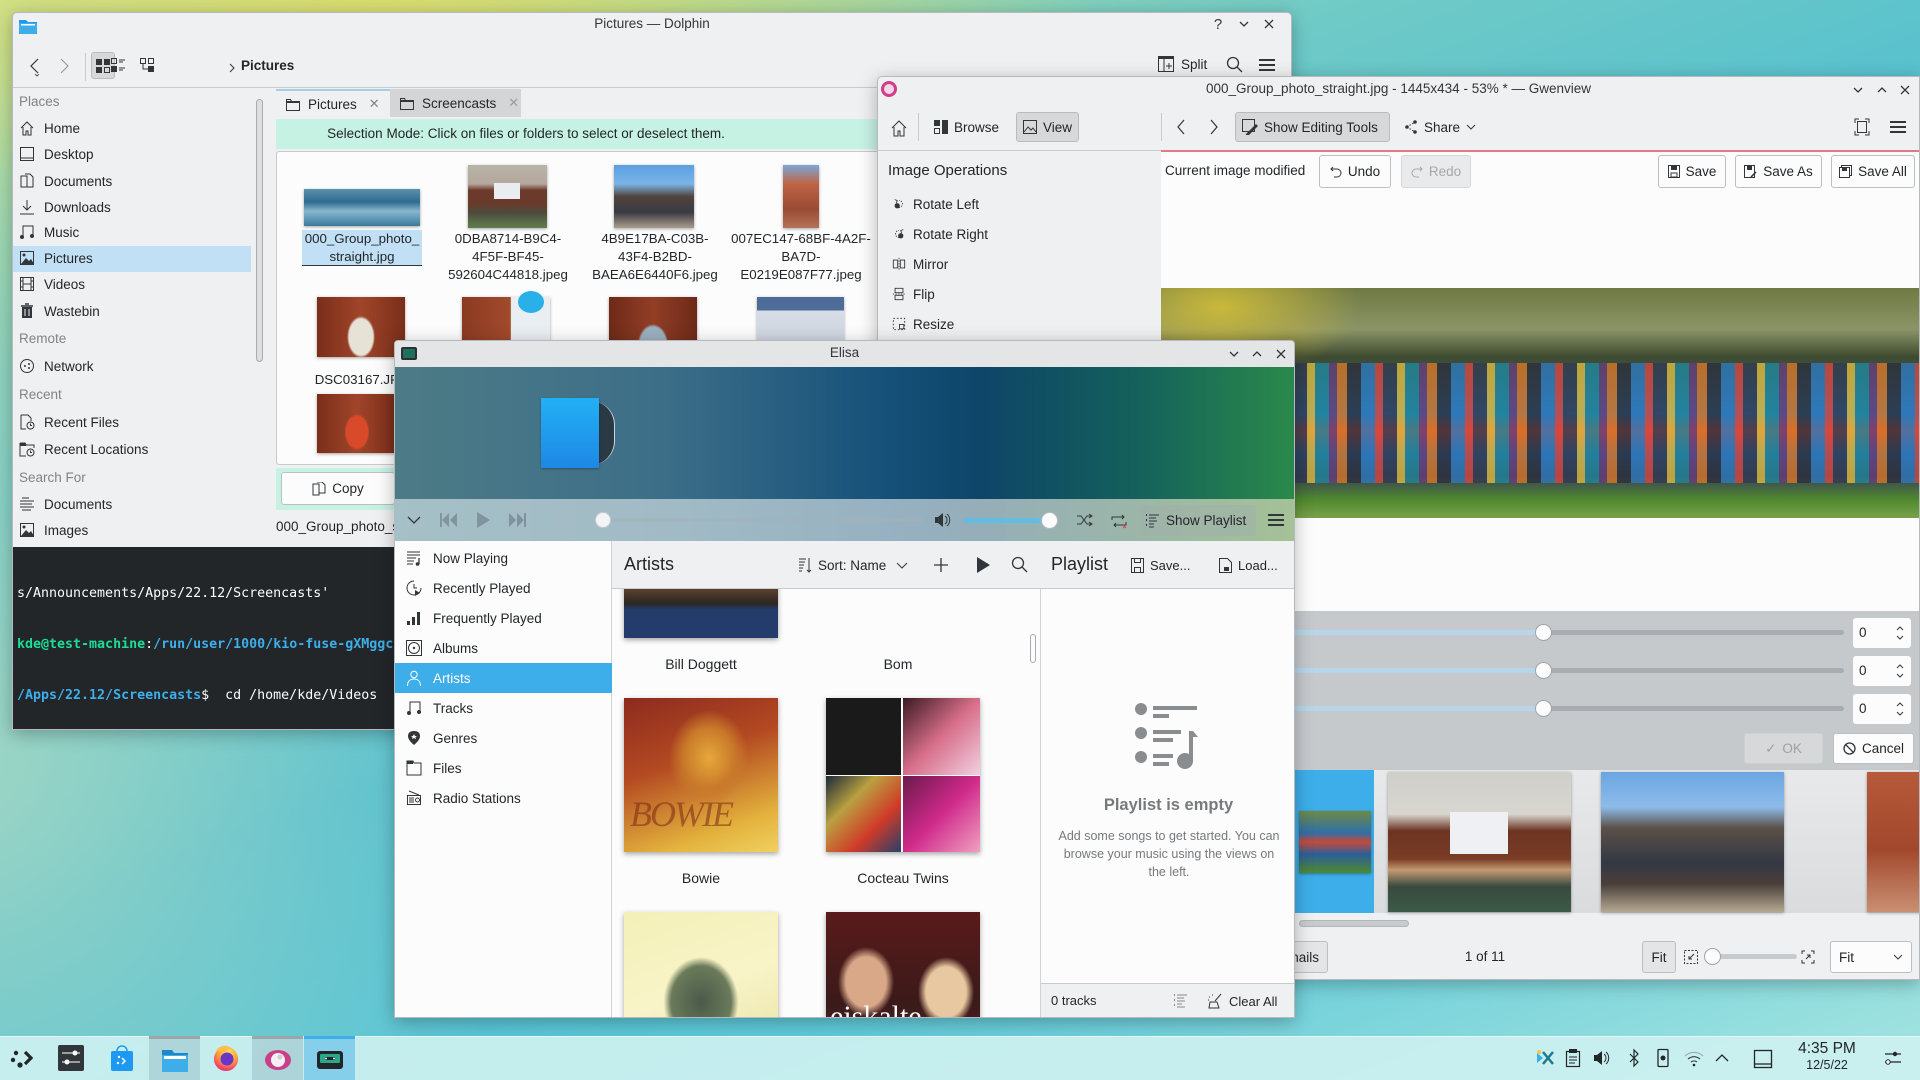  What do you see at coordinates (414, 520) in the screenshot?
I see `collapse-header-button` at bounding box center [414, 520].